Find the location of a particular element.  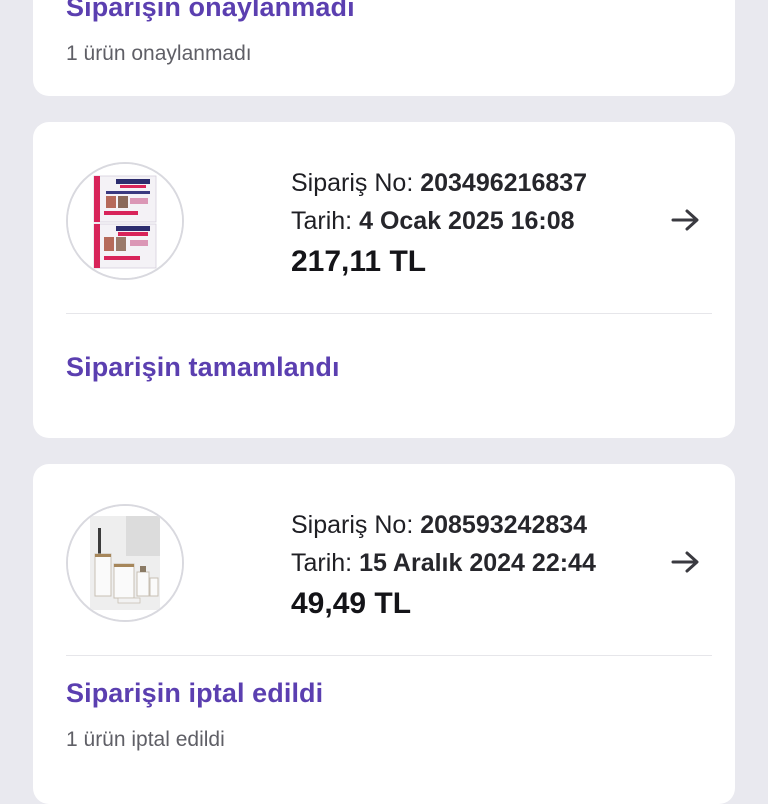

order-total: 217,11 TL is located at coordinates (359, 261).